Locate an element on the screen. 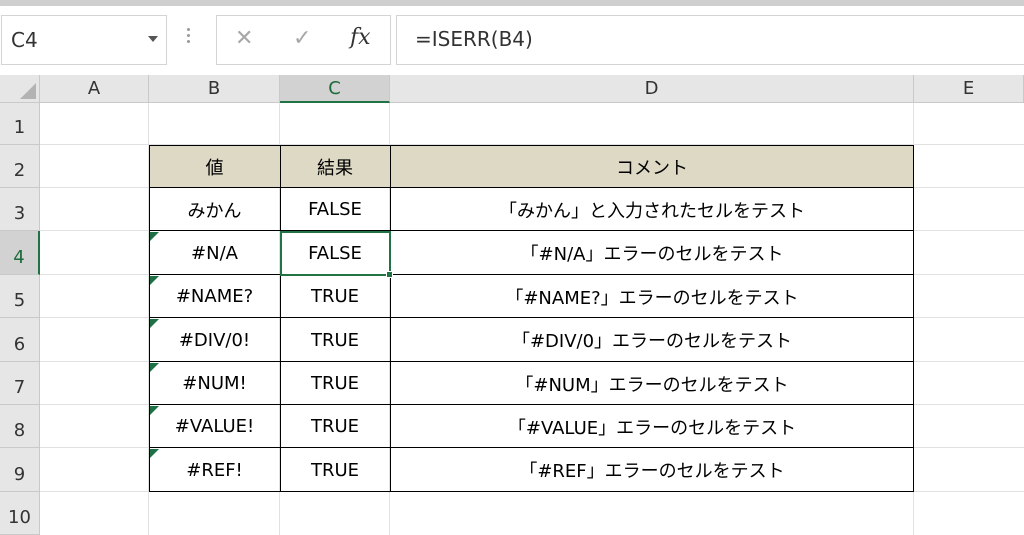 The width and height of the screenshot is (1024, 535). row-header-5: 5 is located at coordinates (20, 296).